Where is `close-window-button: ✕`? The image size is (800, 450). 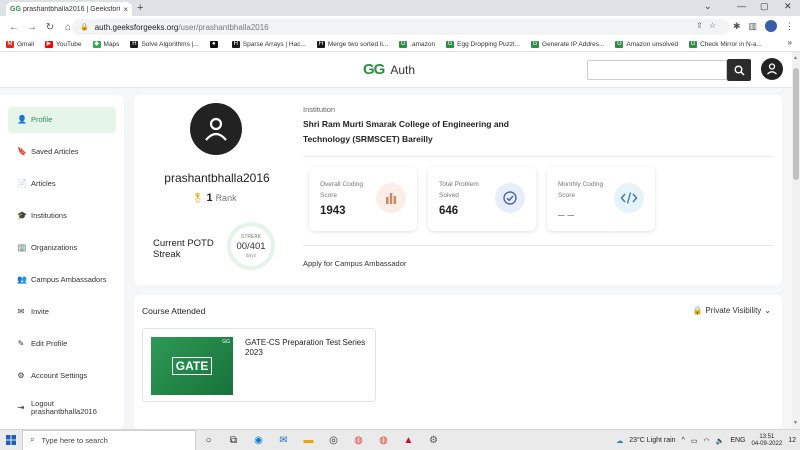
close-window-button: ✕ is located at coordinates (788, 6).